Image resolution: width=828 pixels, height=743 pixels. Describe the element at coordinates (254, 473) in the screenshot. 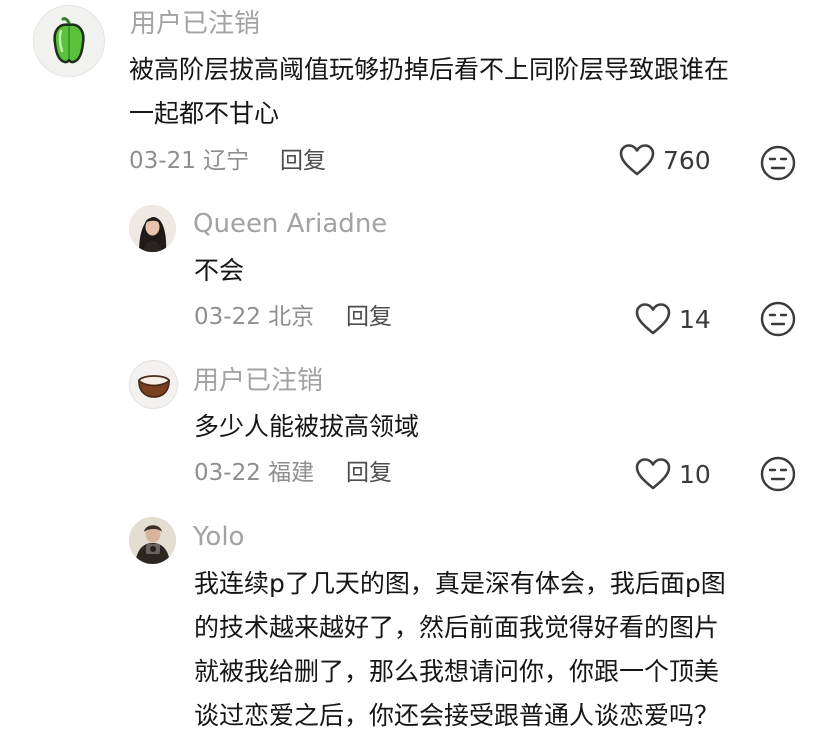

I see `date-location: 03-22 福建` at that location.